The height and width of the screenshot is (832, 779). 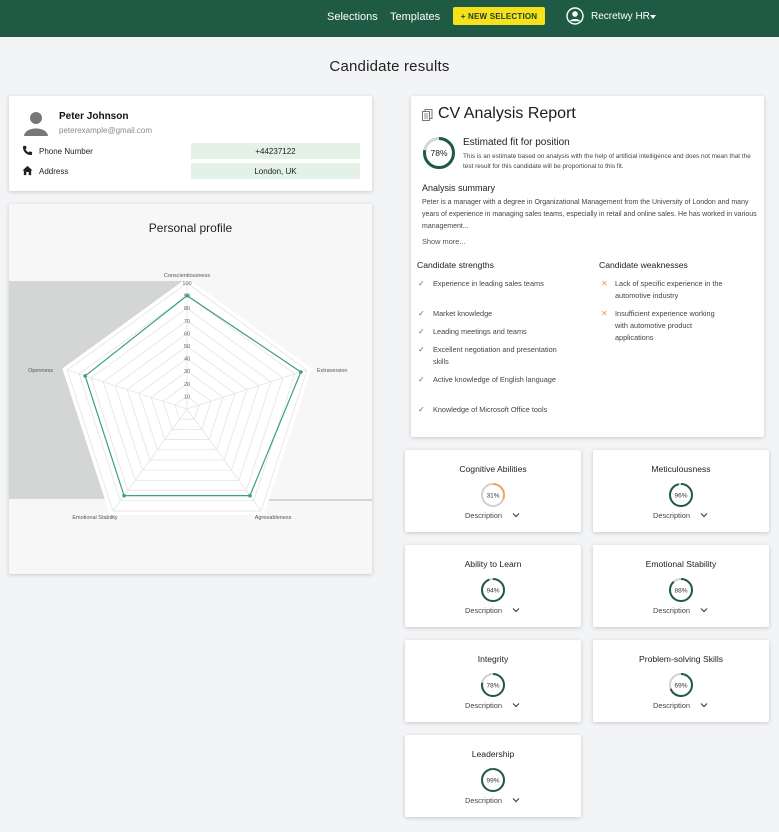 I want to click on score-ring: 99%, so click(x=493, y=780).